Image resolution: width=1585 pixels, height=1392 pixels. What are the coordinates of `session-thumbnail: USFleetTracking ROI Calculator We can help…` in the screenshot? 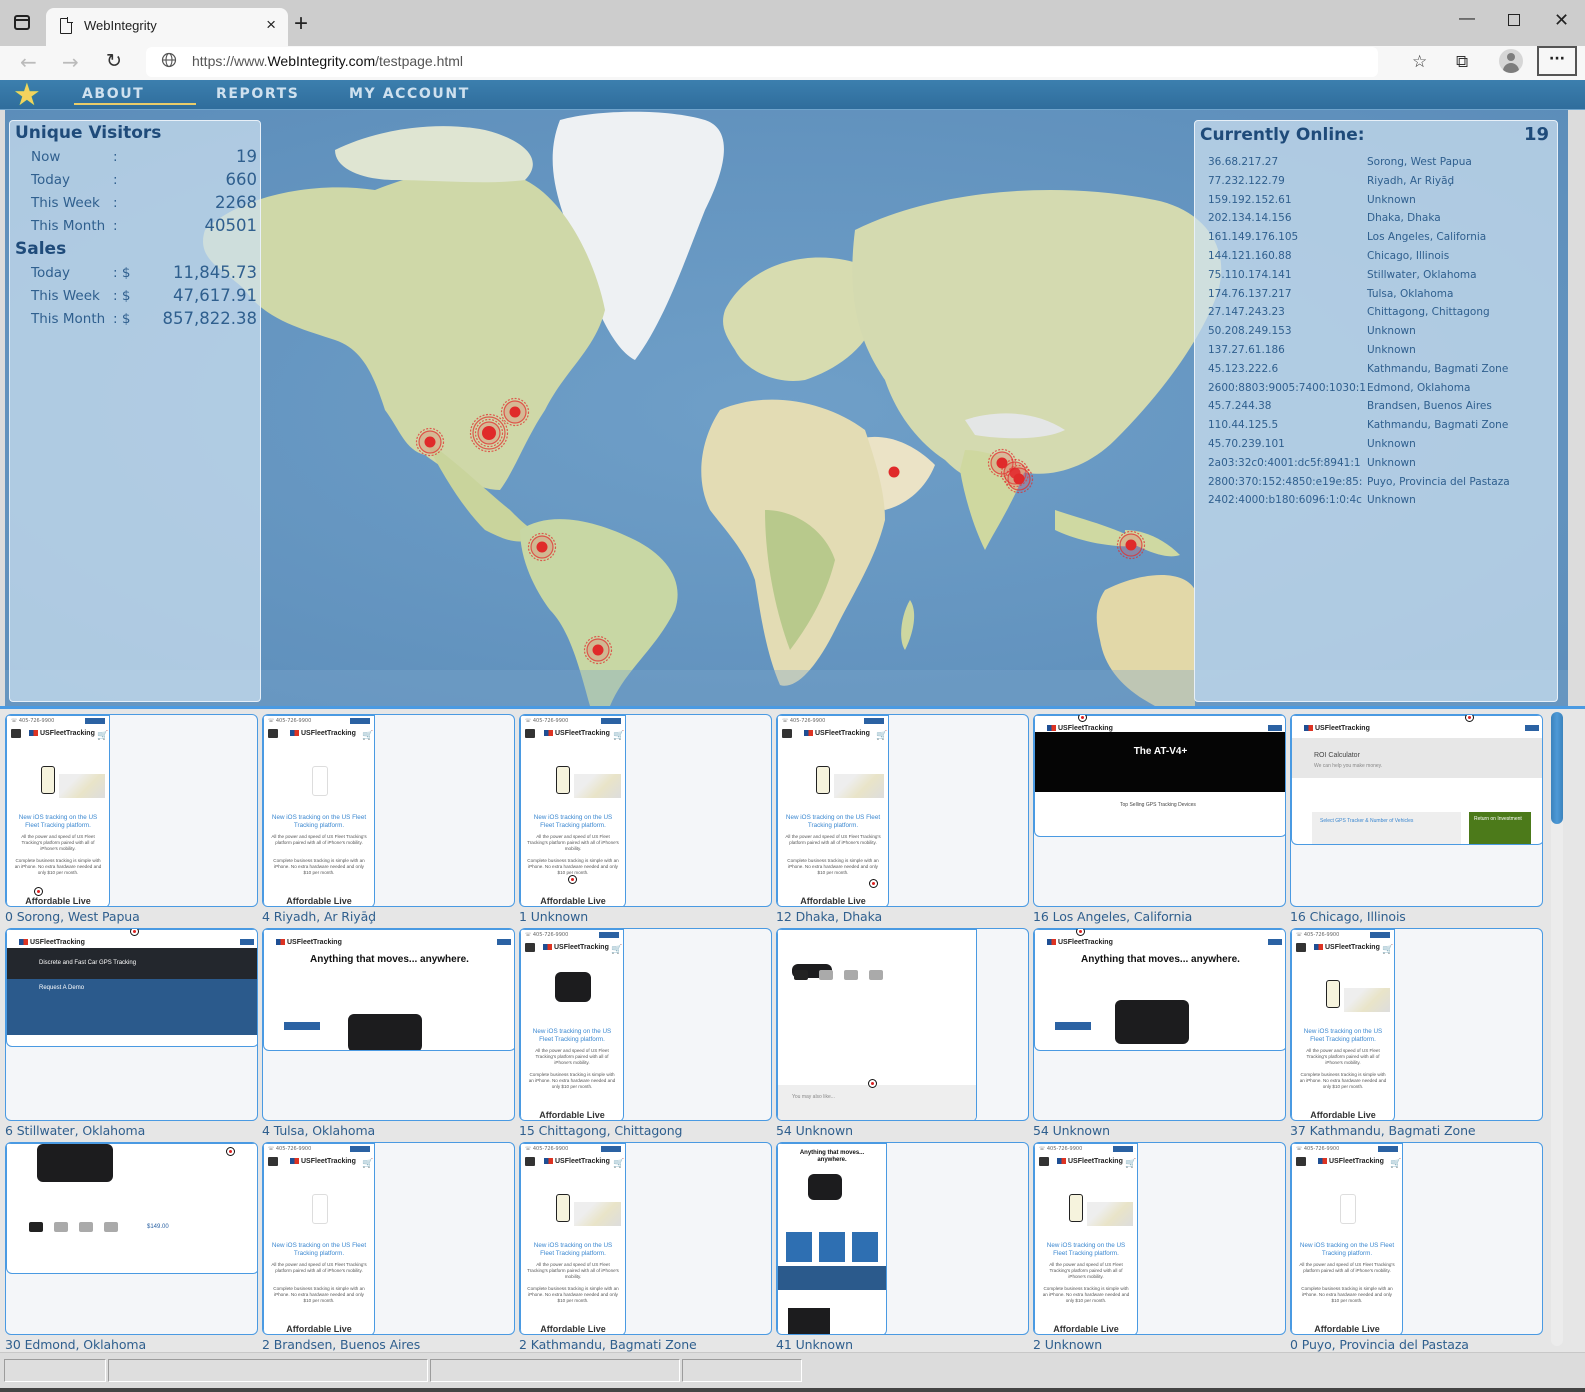 It's located at (1416, 810).